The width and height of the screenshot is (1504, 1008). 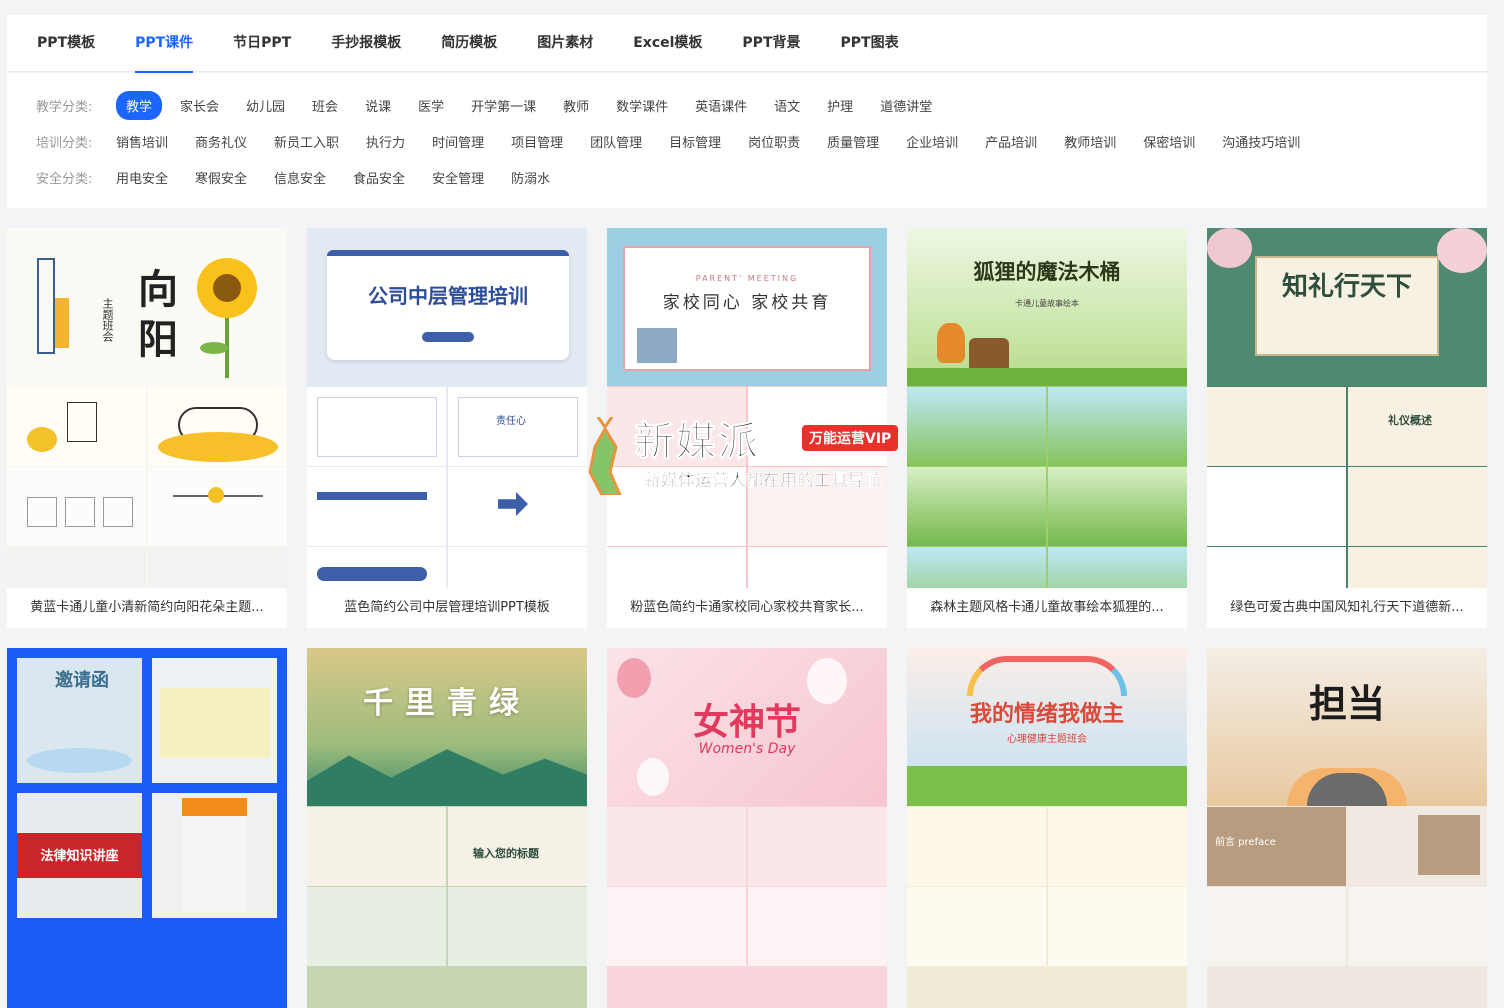 What do you see at coordinates (265, 105) in the screenshot?
I see `filter-kindergarten: 幼儿园` at bounding box center [265, 105].